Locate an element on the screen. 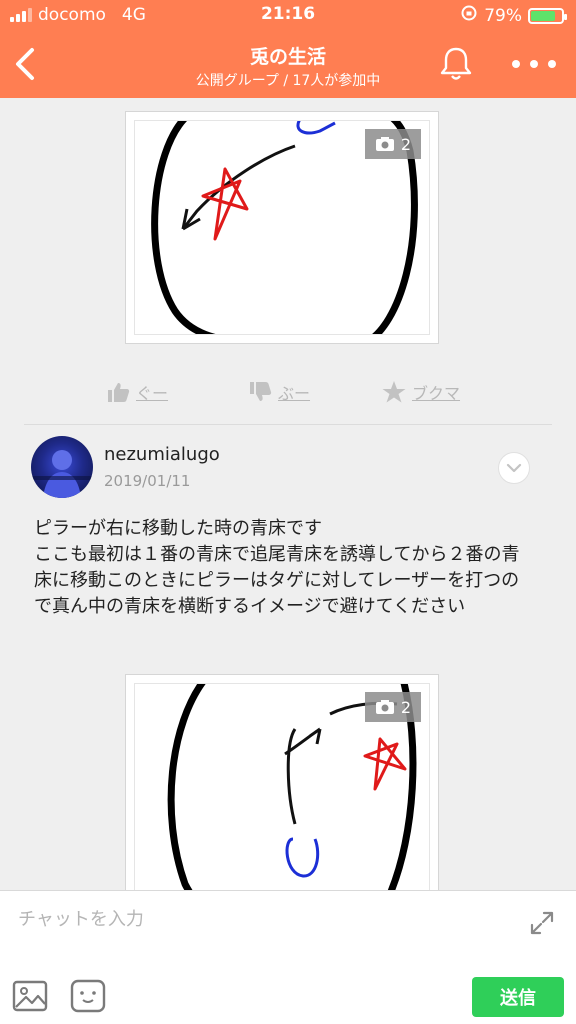  sticker-button is located at coordinates (88, 996).